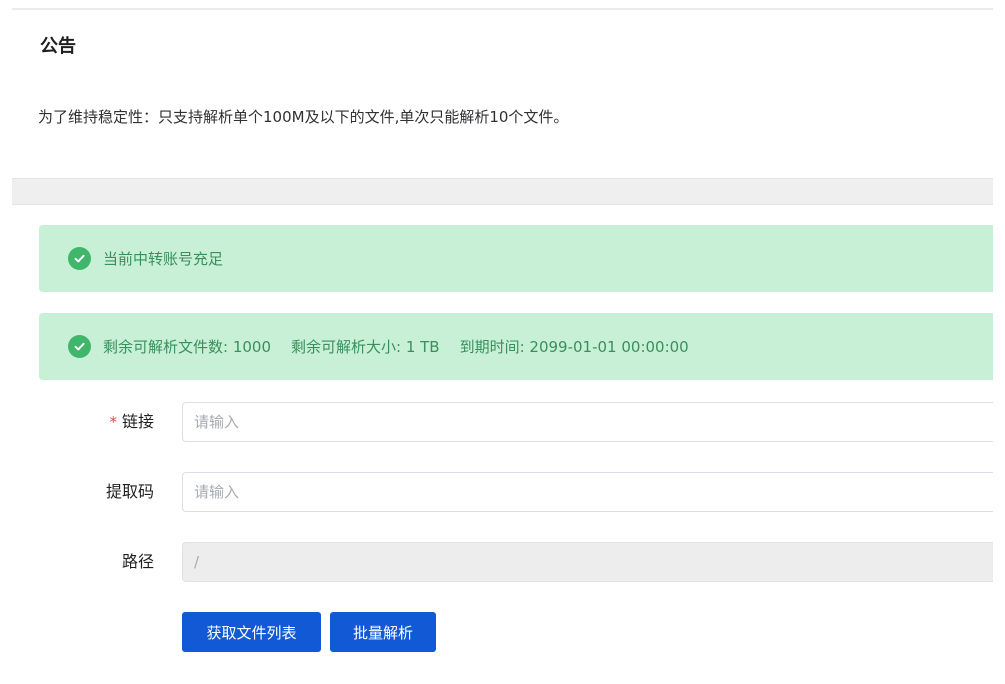 Image resolution: width=1005 pixels, height=684 pixels. What do you see at coordinates (58, 46) in the screenshot?
I see `notice-title: 公告` at bounding box center [58, 46].